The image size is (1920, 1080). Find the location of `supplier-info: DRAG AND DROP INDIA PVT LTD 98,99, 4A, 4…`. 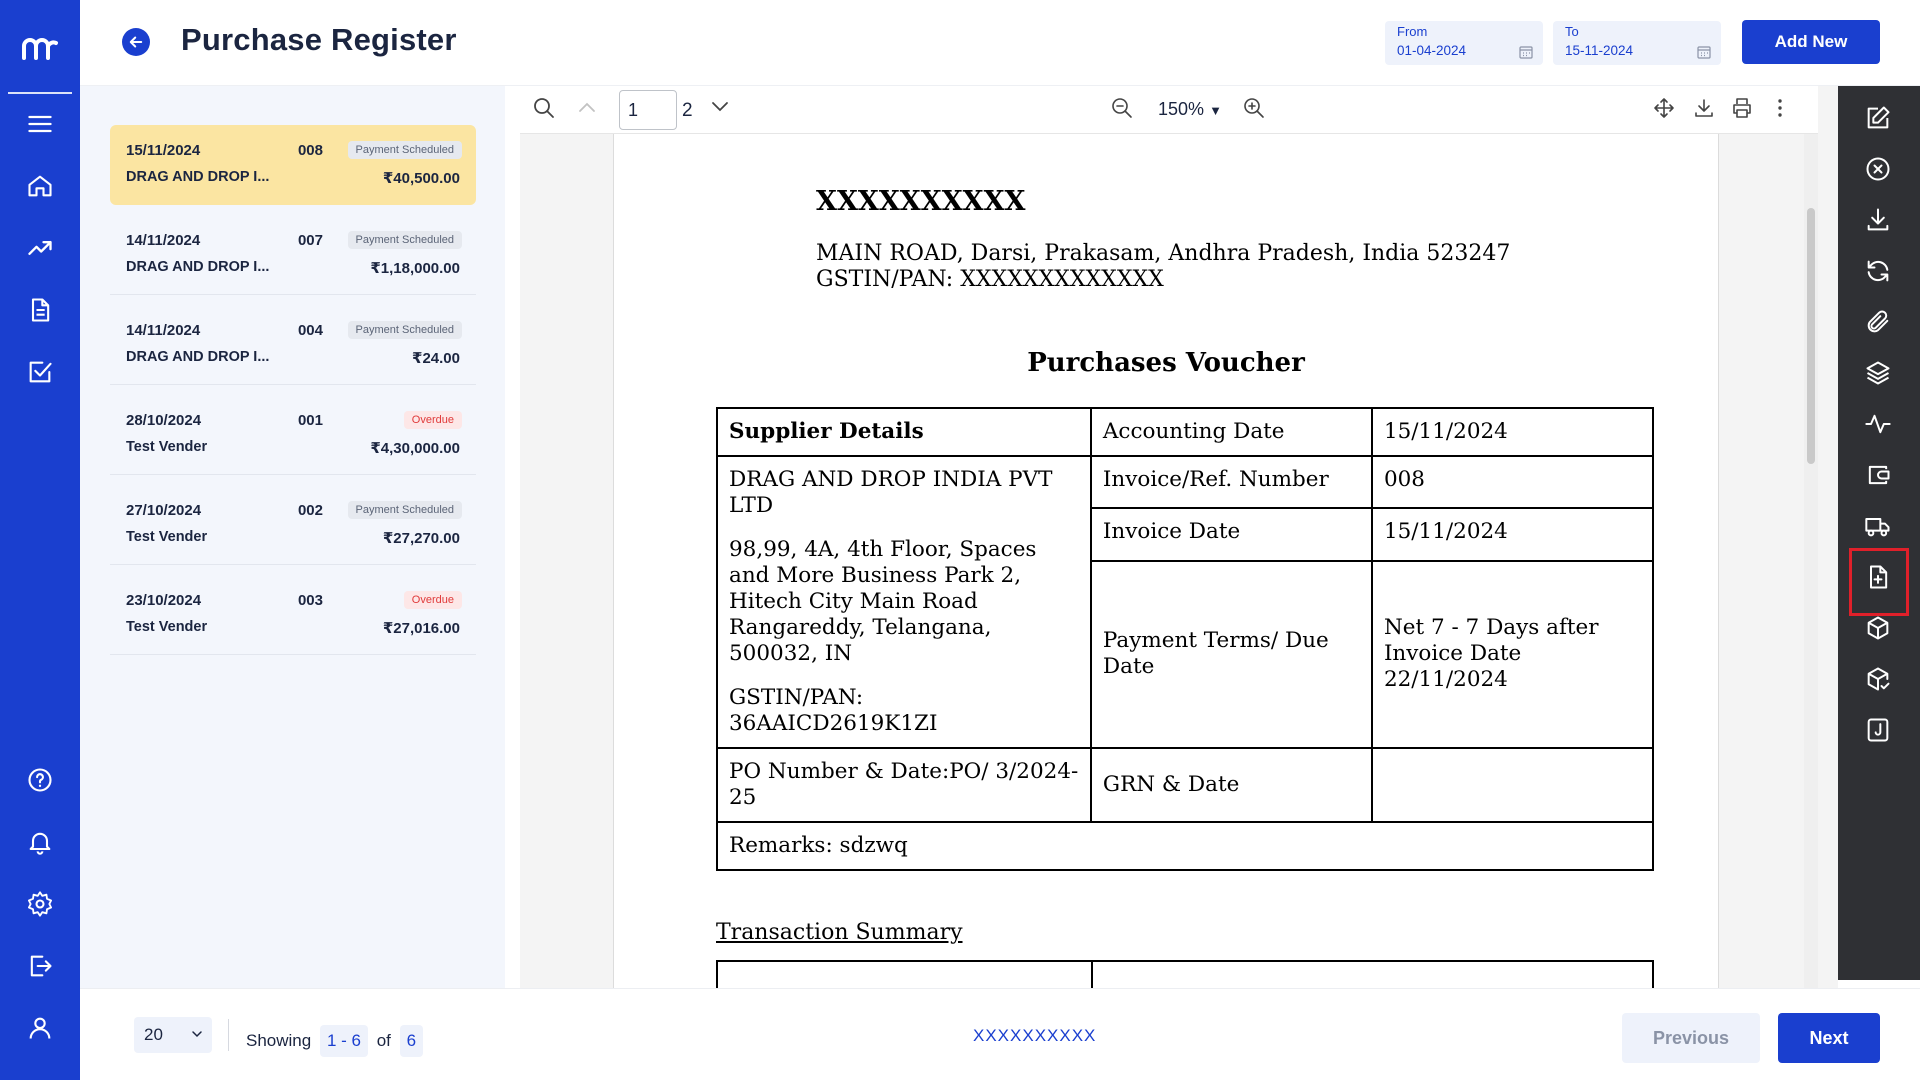

supplier-info: DRAG AND DROP INDIA PVT LTD 98,99, 4A, 4… is located at coordinates (904, 602).